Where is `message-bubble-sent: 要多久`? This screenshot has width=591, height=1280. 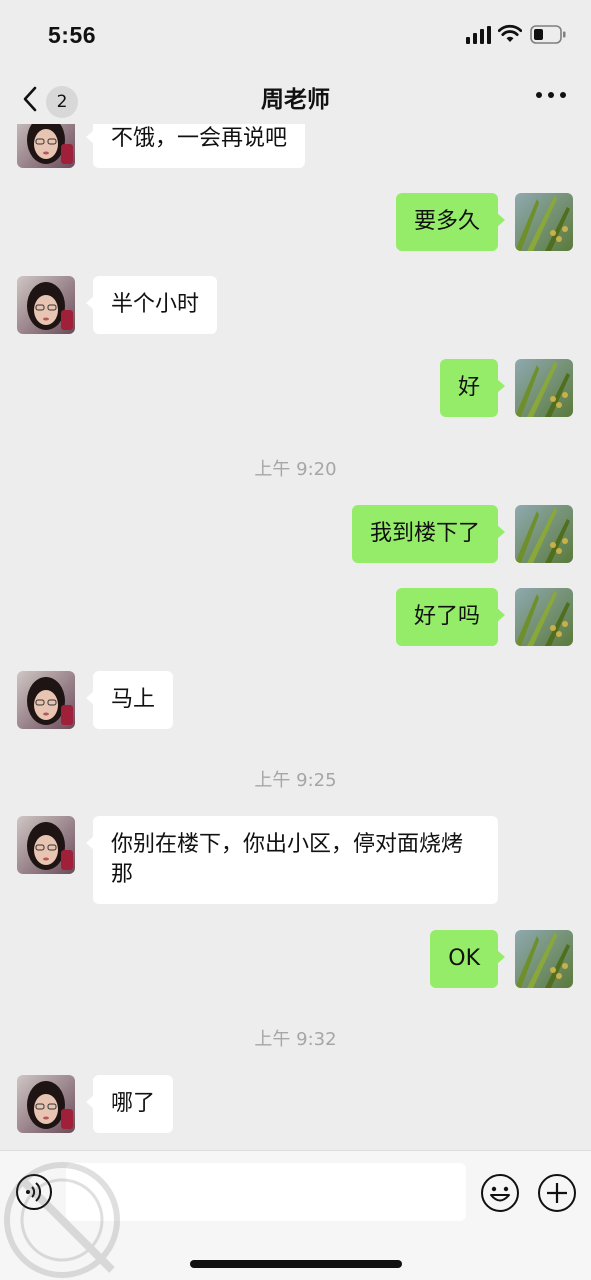
message-bubble-sent: 要多久 is located at coordinates (450, 222).